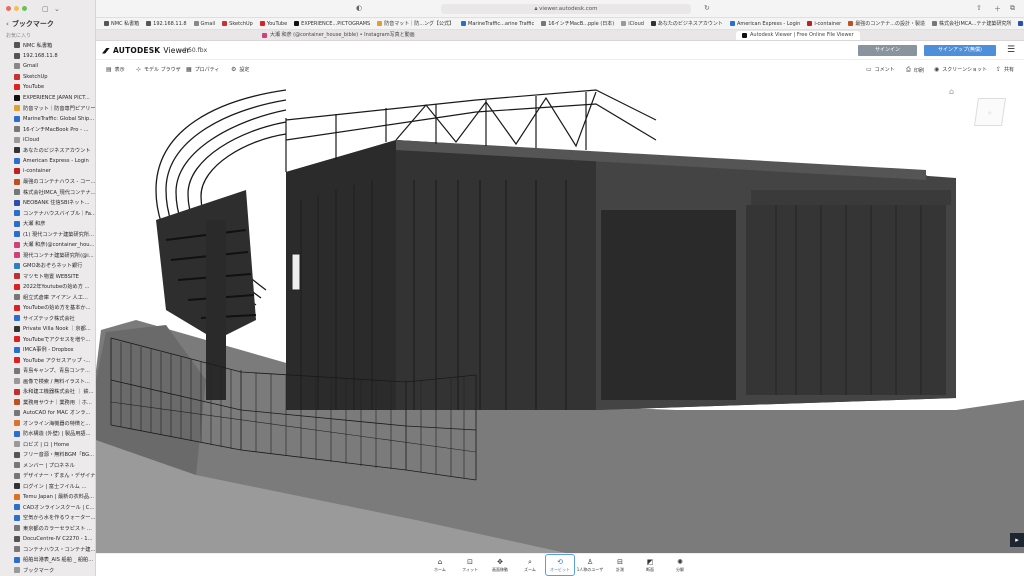 This screenshot has width=1024, height=576. Describe the element at coordinates (620, 565) in the screenshot. I see `tool-measure: ⊟ 計測` at that location.